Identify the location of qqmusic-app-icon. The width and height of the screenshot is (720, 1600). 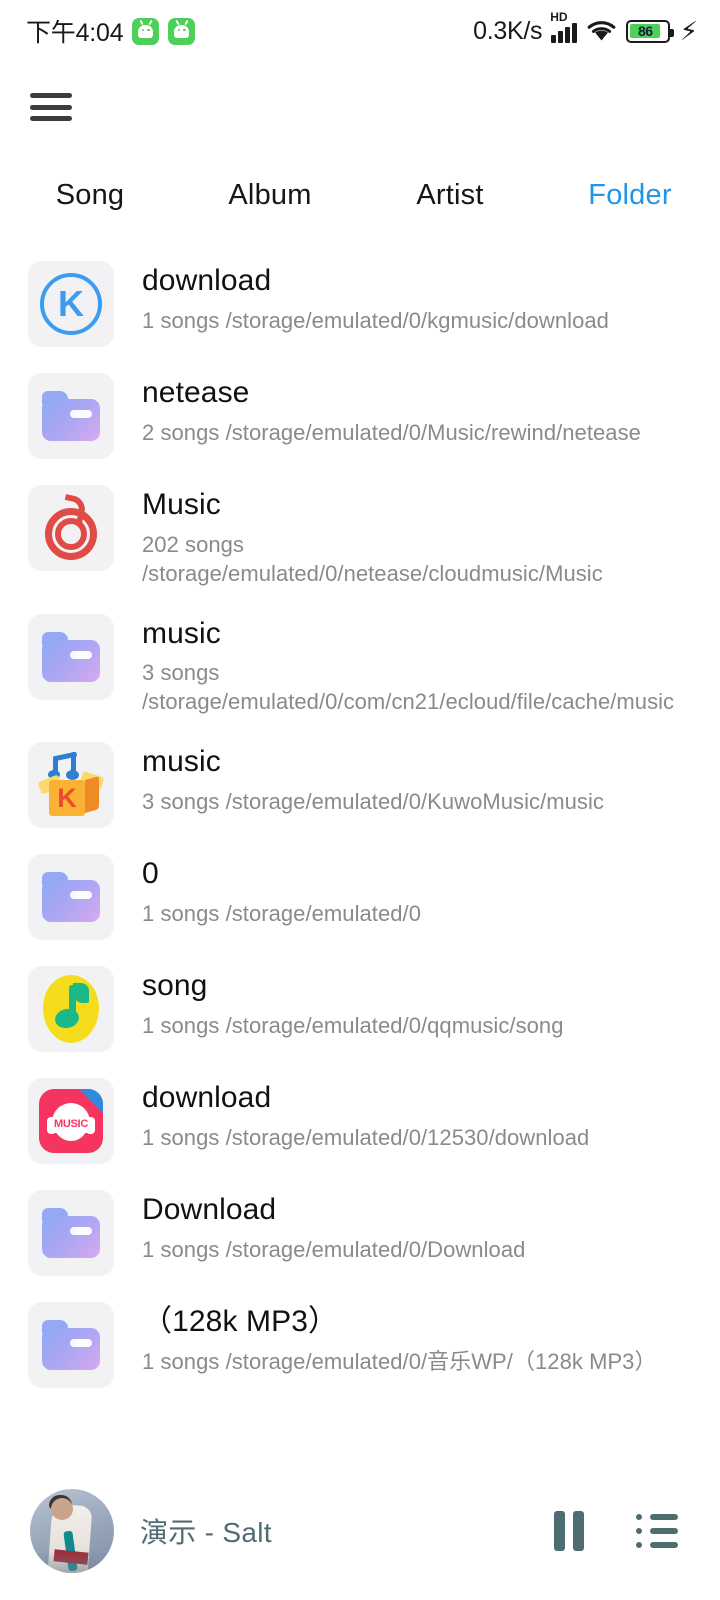
(71, 1009).